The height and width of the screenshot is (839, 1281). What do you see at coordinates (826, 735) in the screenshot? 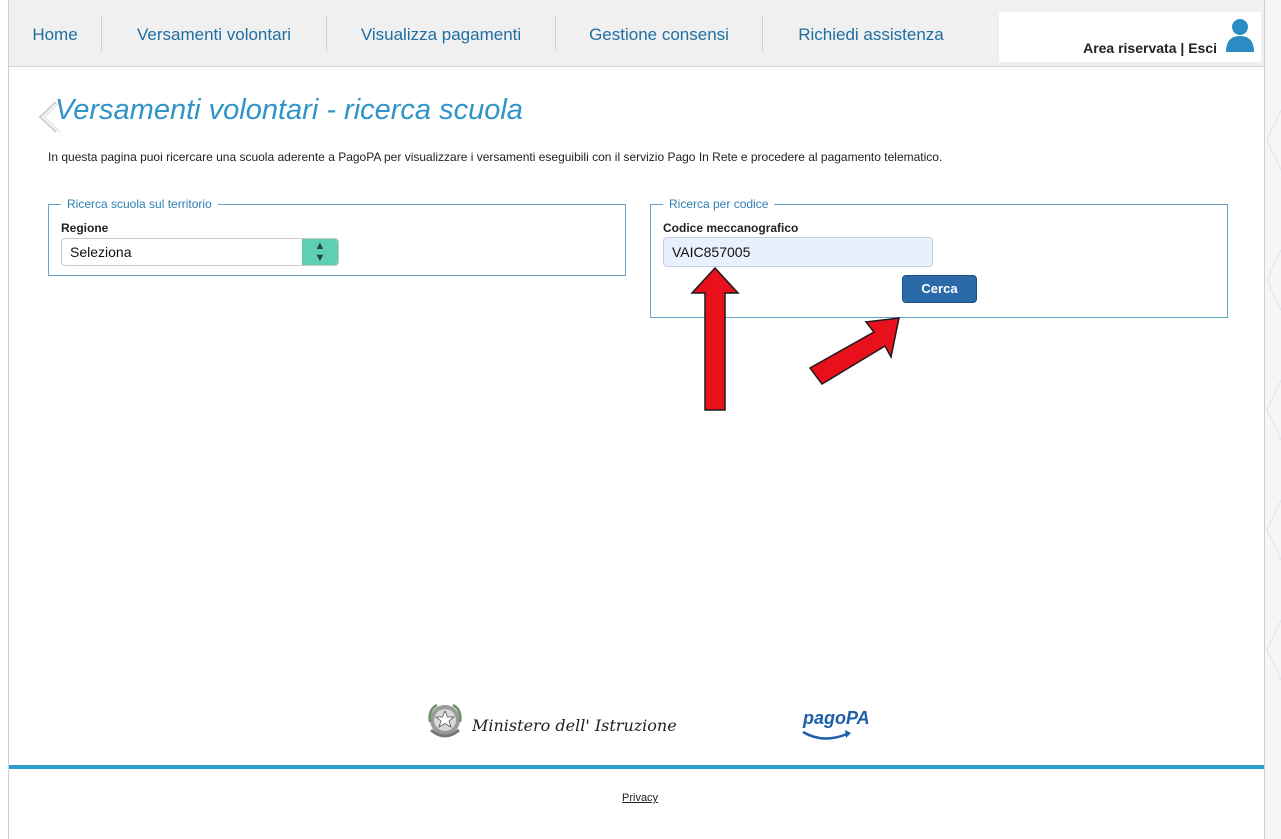
I see `pagopa-swoosh-icon` at bounding box center [826, 735].